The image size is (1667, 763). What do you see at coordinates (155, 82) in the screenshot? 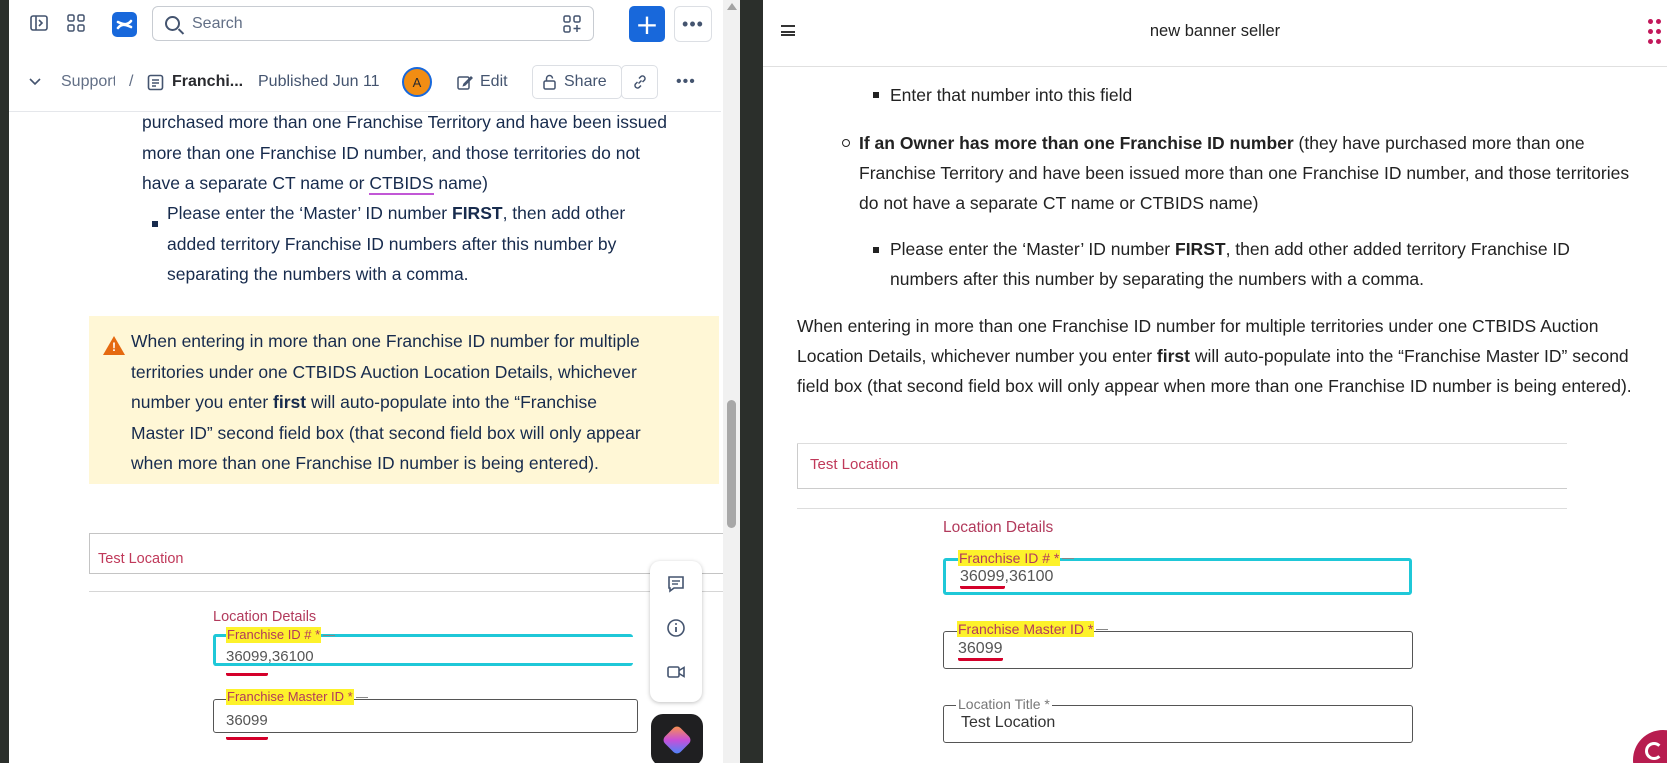
I see `page-icon` at bounding box center [155, 82].